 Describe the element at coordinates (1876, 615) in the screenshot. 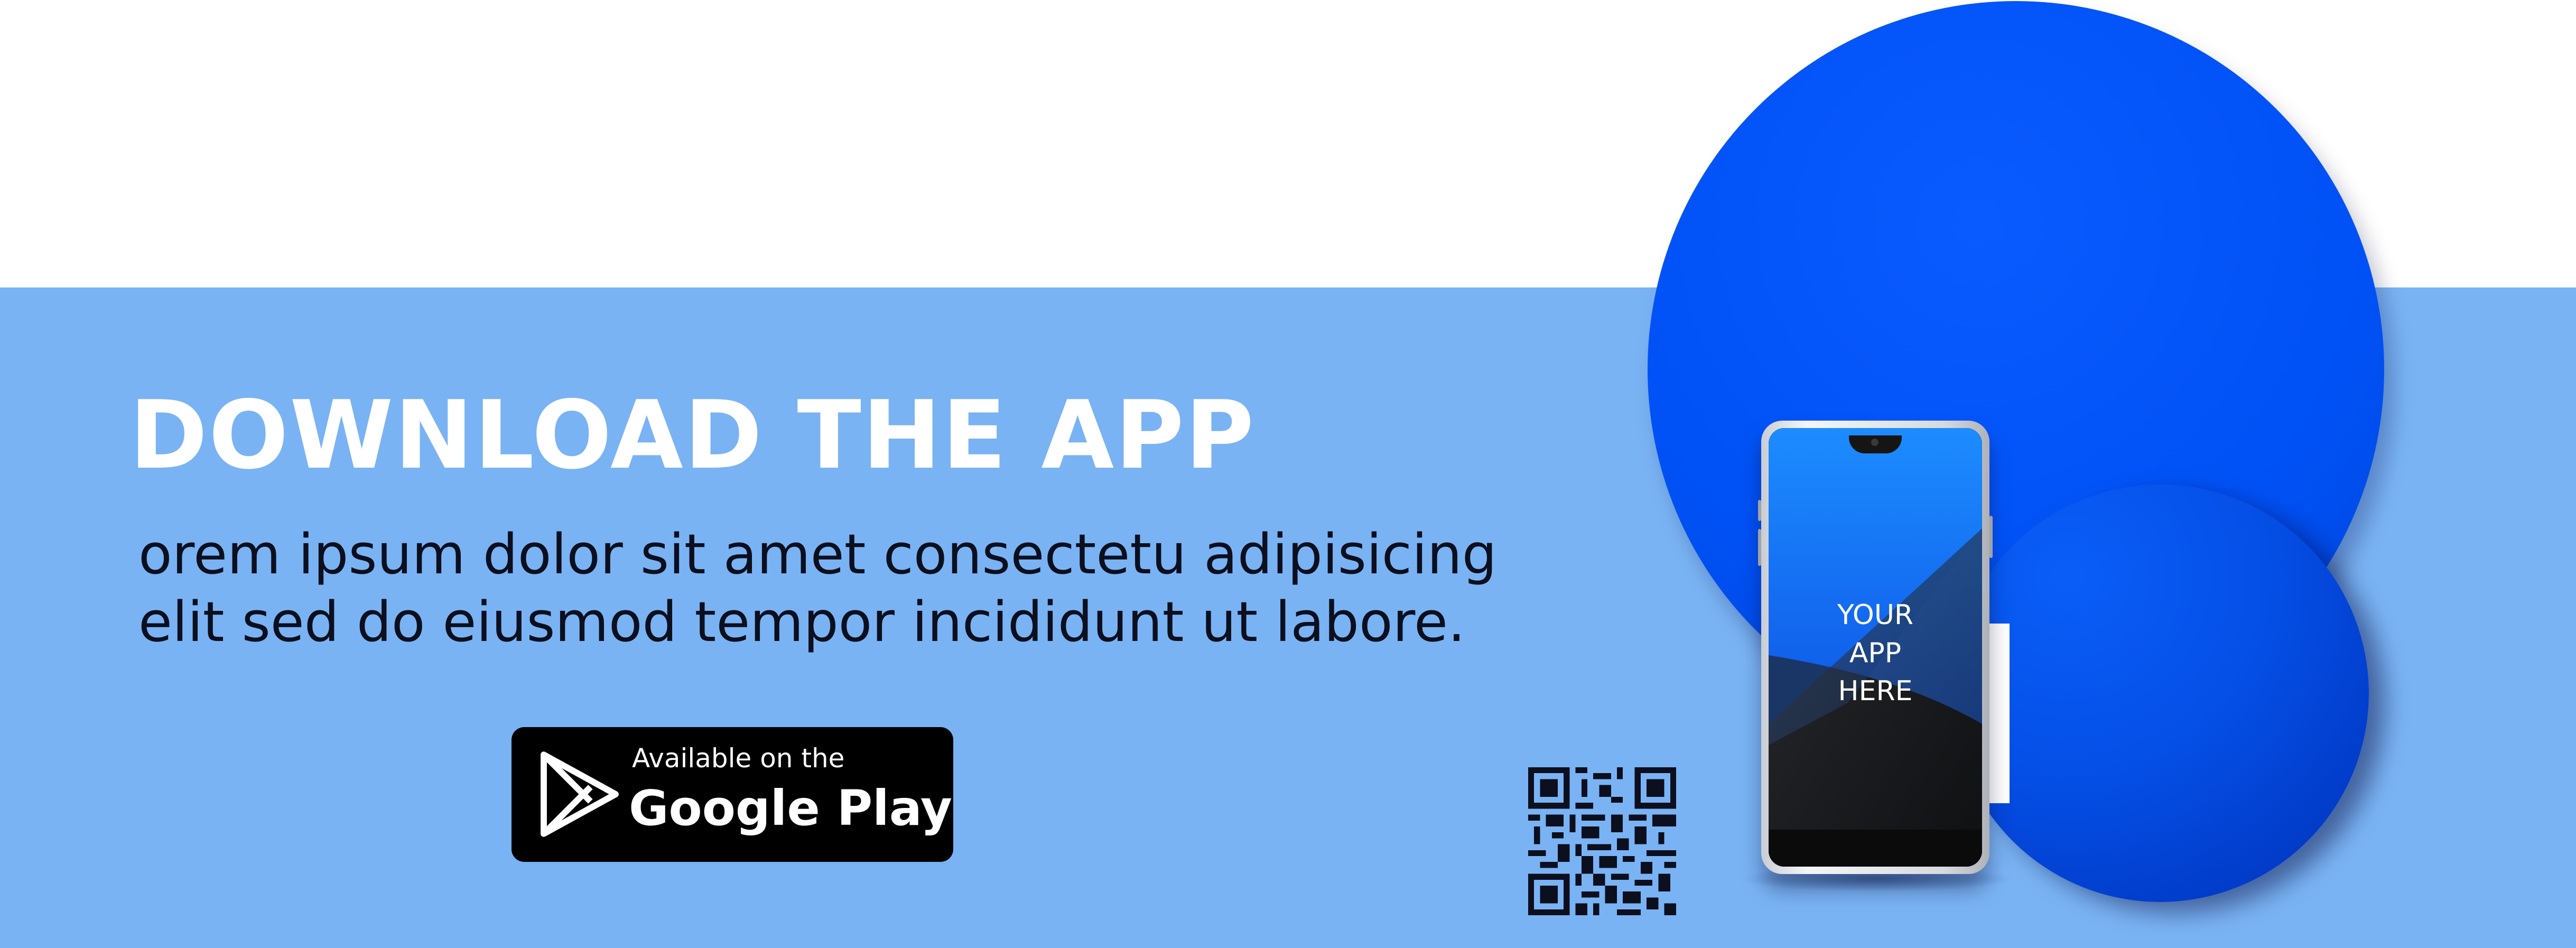

I see `screen-text-line-1: YOUR` at that location.